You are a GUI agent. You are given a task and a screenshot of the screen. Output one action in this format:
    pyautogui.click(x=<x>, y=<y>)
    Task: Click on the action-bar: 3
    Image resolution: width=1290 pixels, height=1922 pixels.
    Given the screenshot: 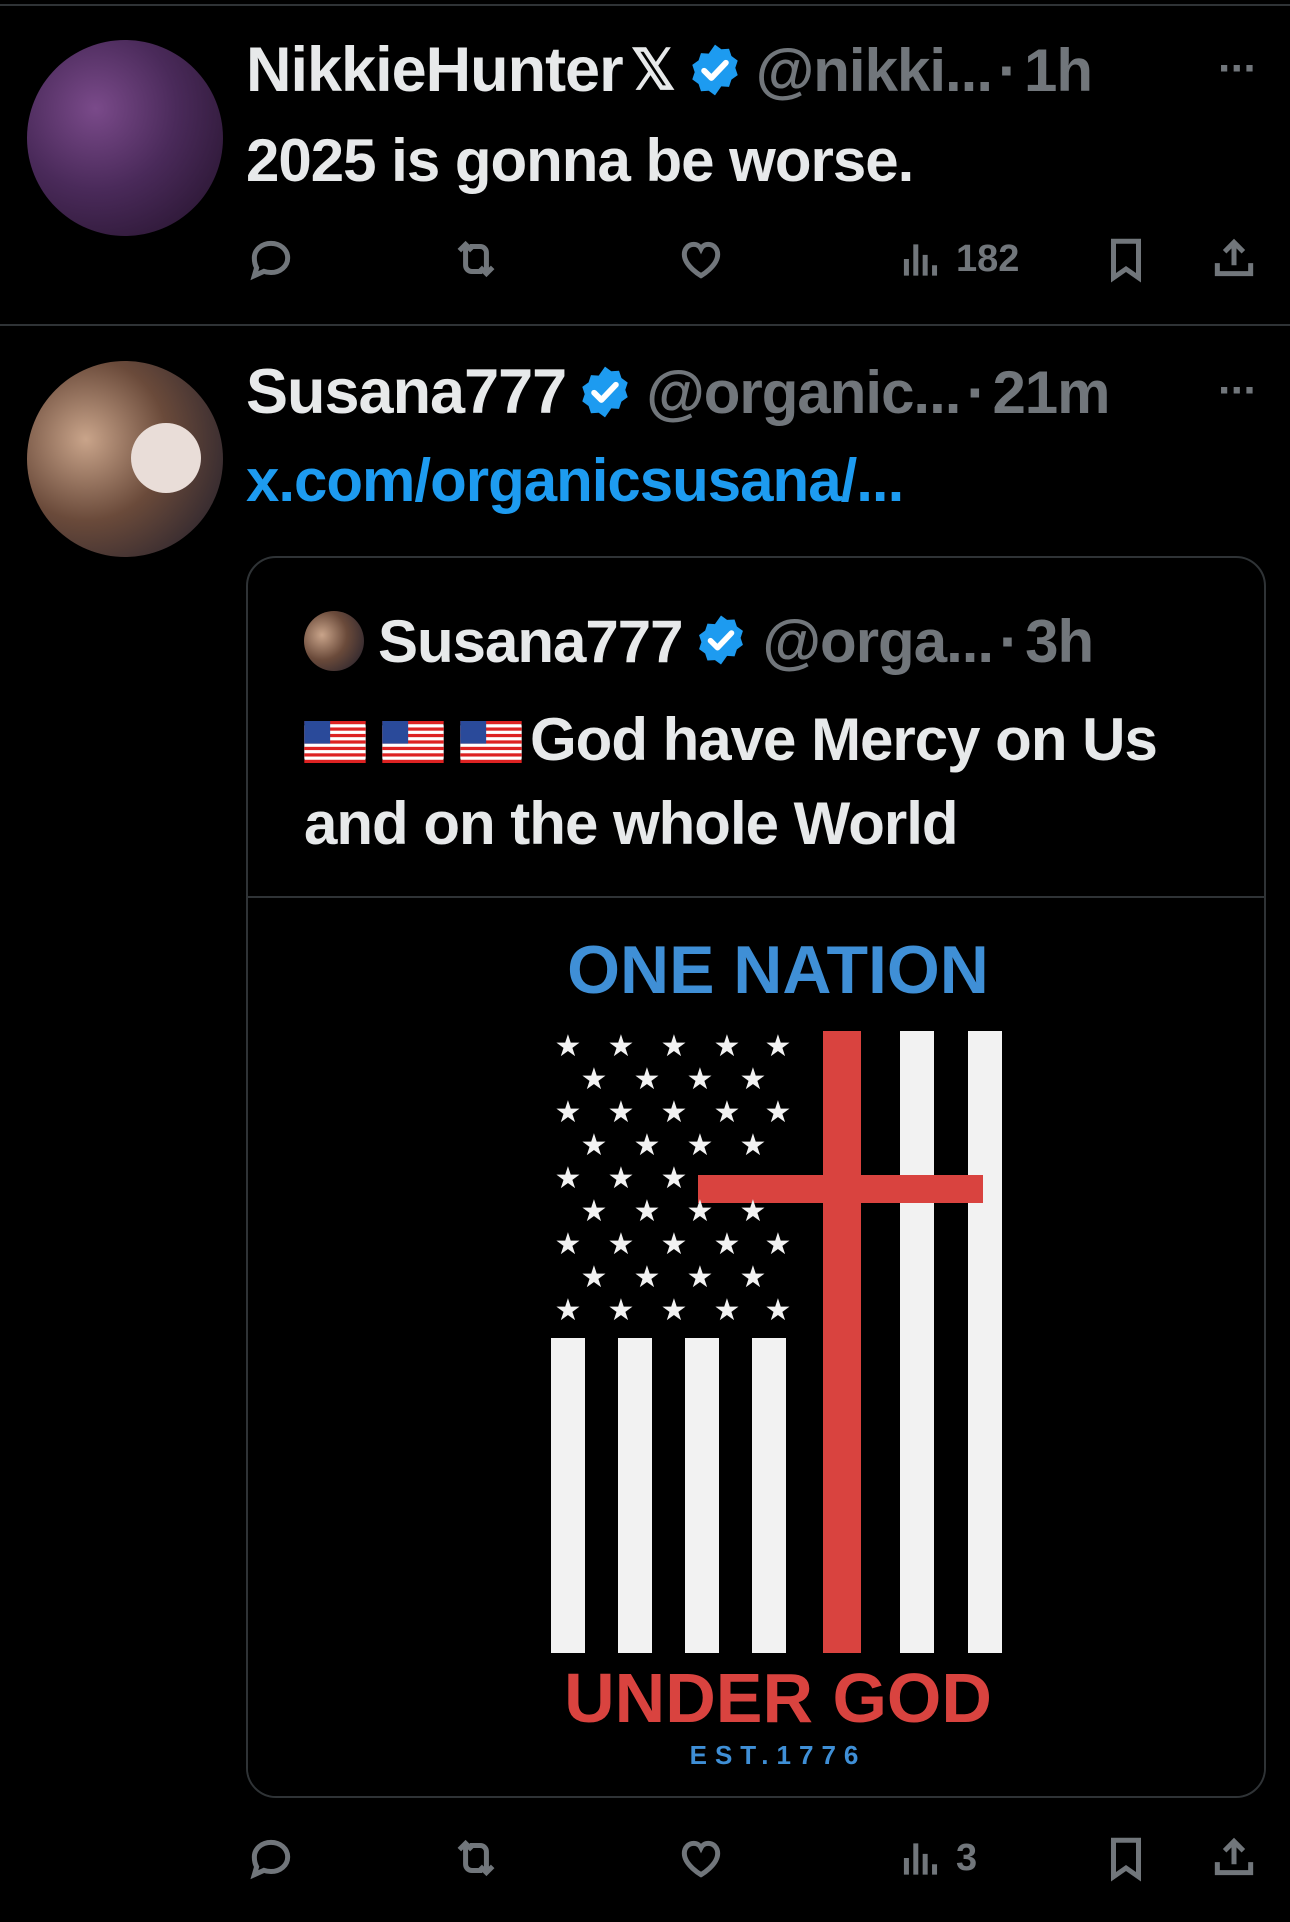 What is the action you would take?
    pyautogui.click(x=756, y=1858)
    